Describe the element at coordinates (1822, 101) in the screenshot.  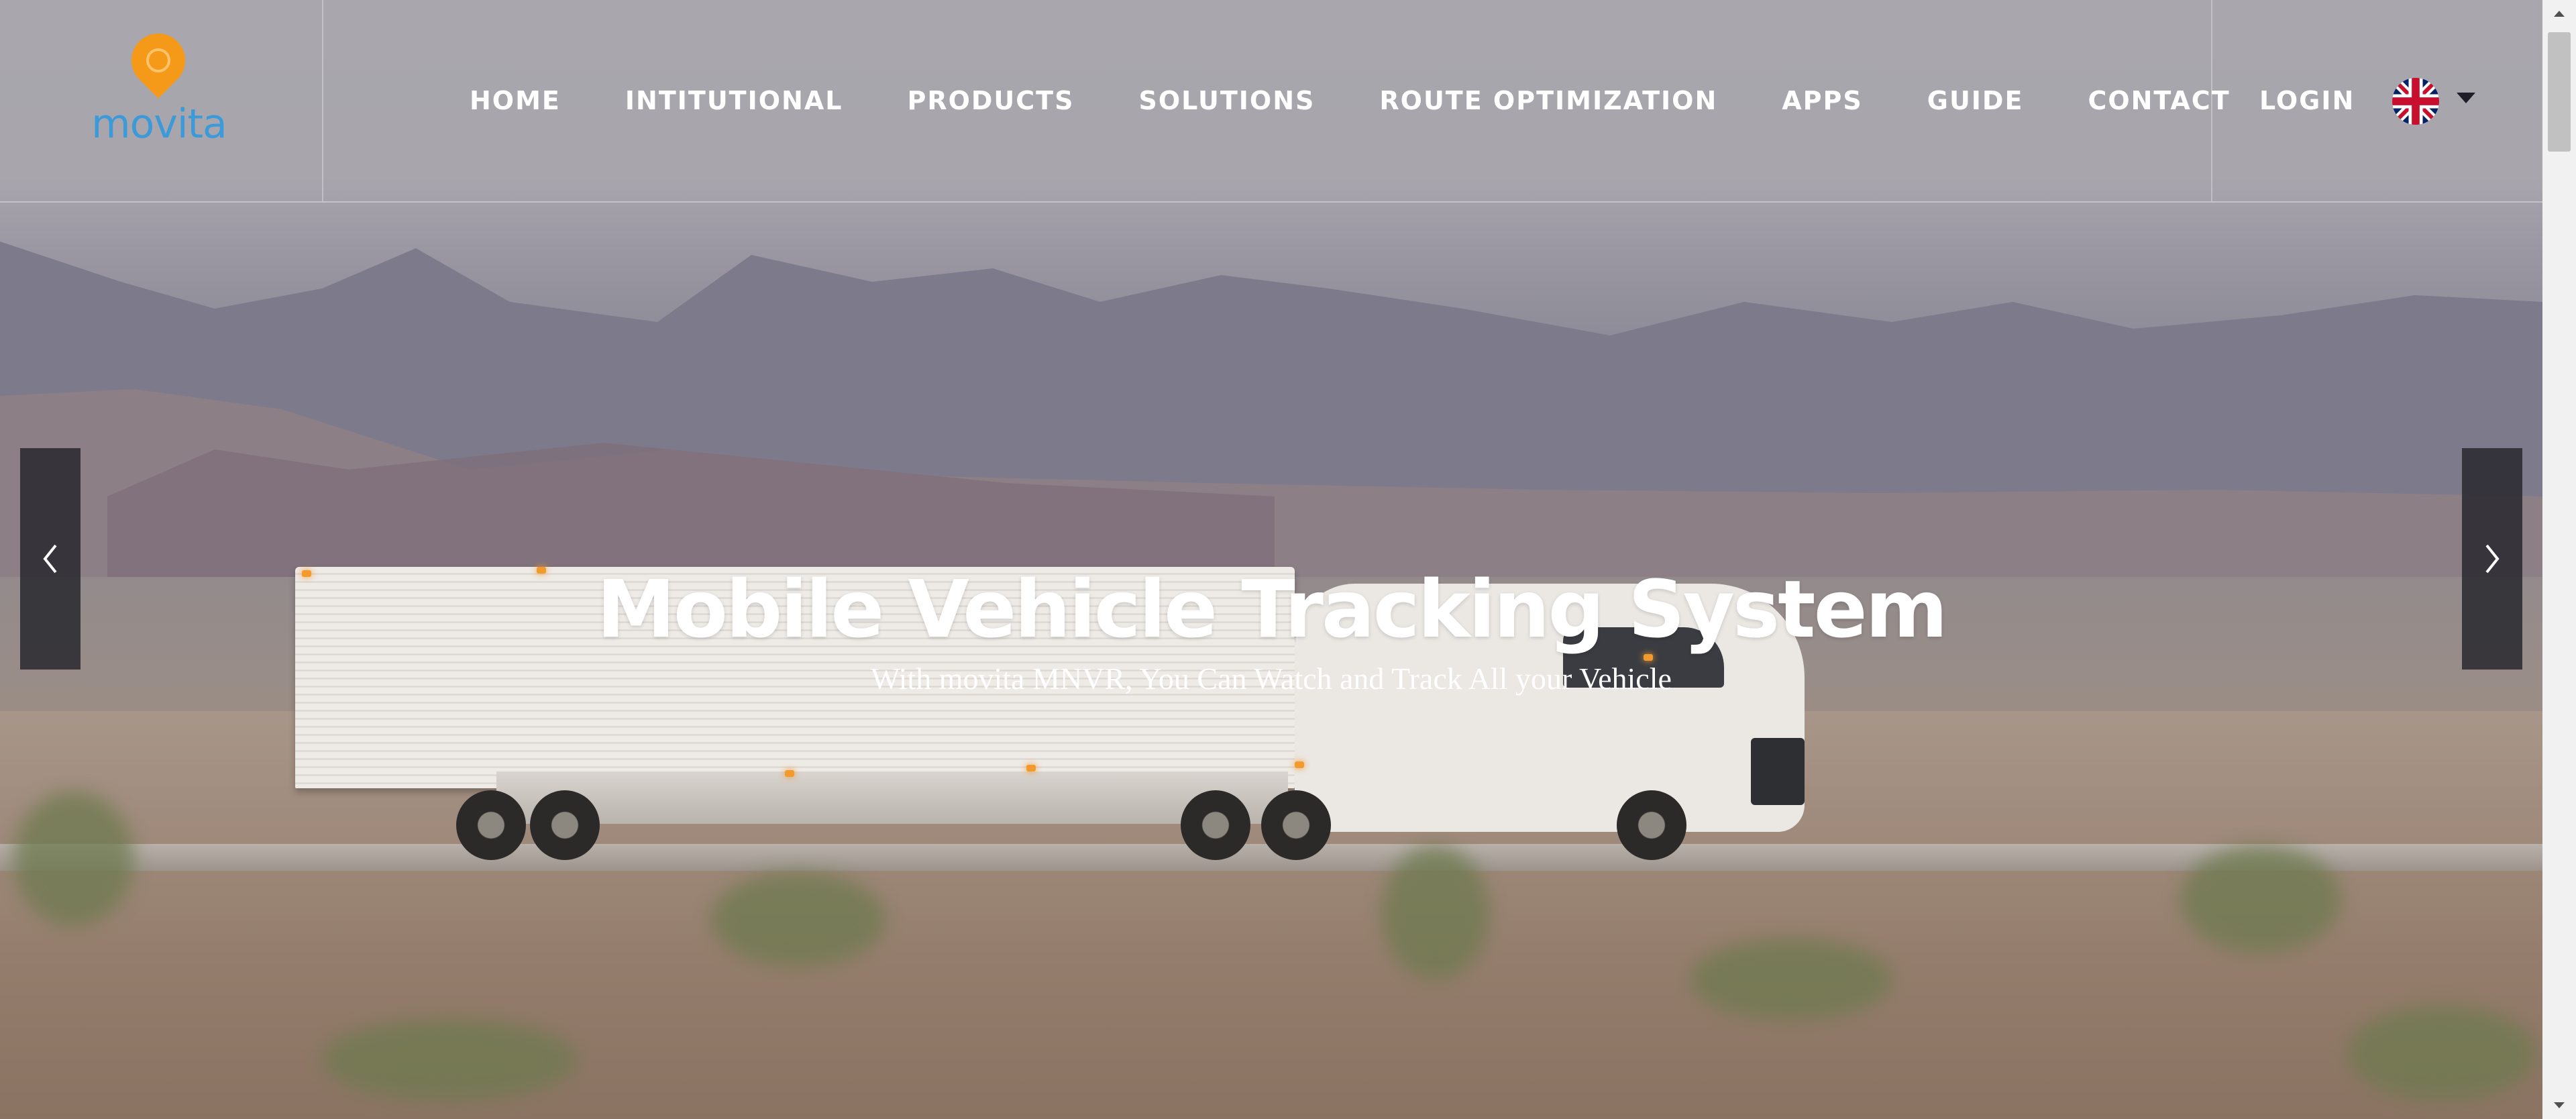
I see `nav-item-apps: APPS` at that location.